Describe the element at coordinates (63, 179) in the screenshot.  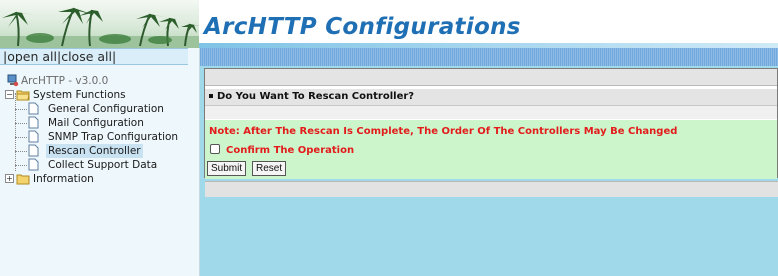
I see `tree-folder-label: Information` at that location.